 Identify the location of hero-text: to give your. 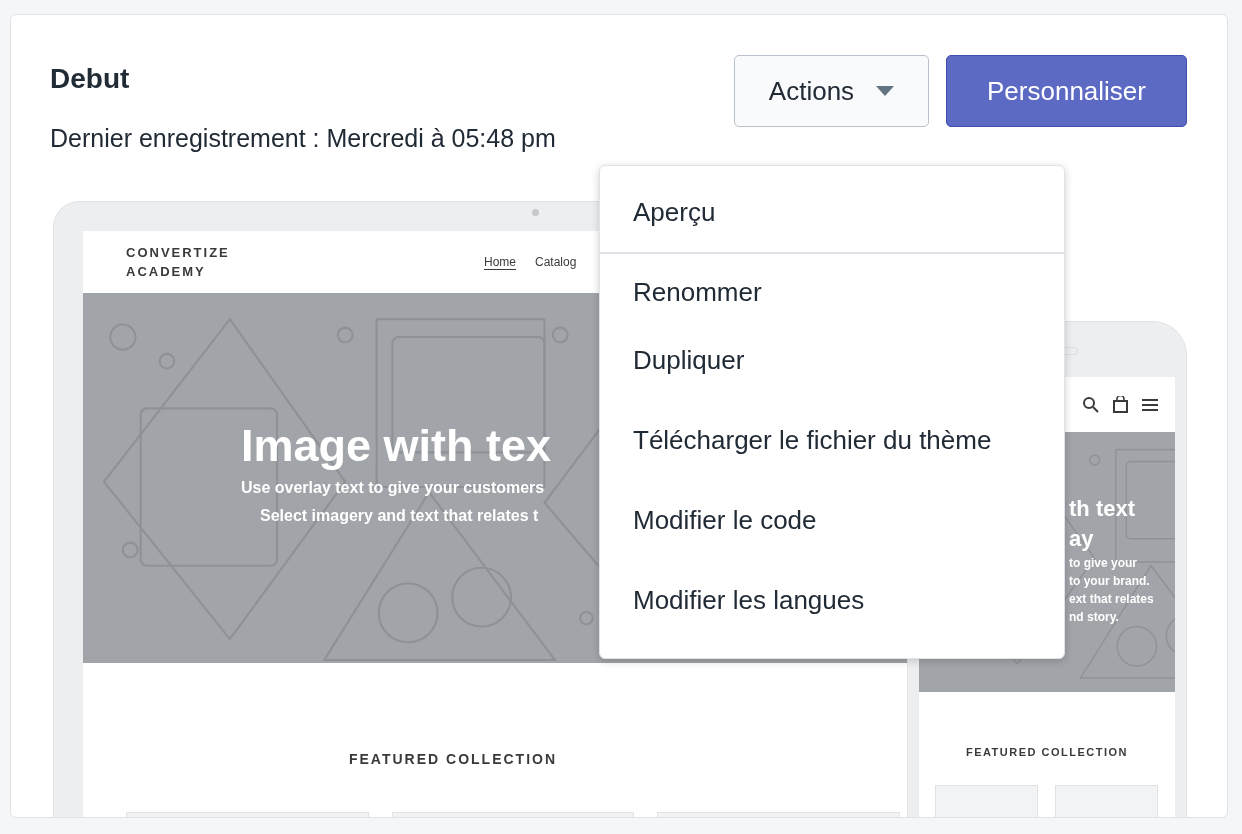
(1103, 563).